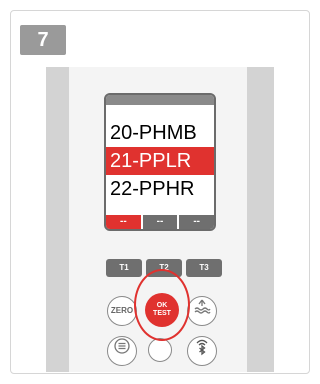  I want to click on tide-icon, so click(202, 307).